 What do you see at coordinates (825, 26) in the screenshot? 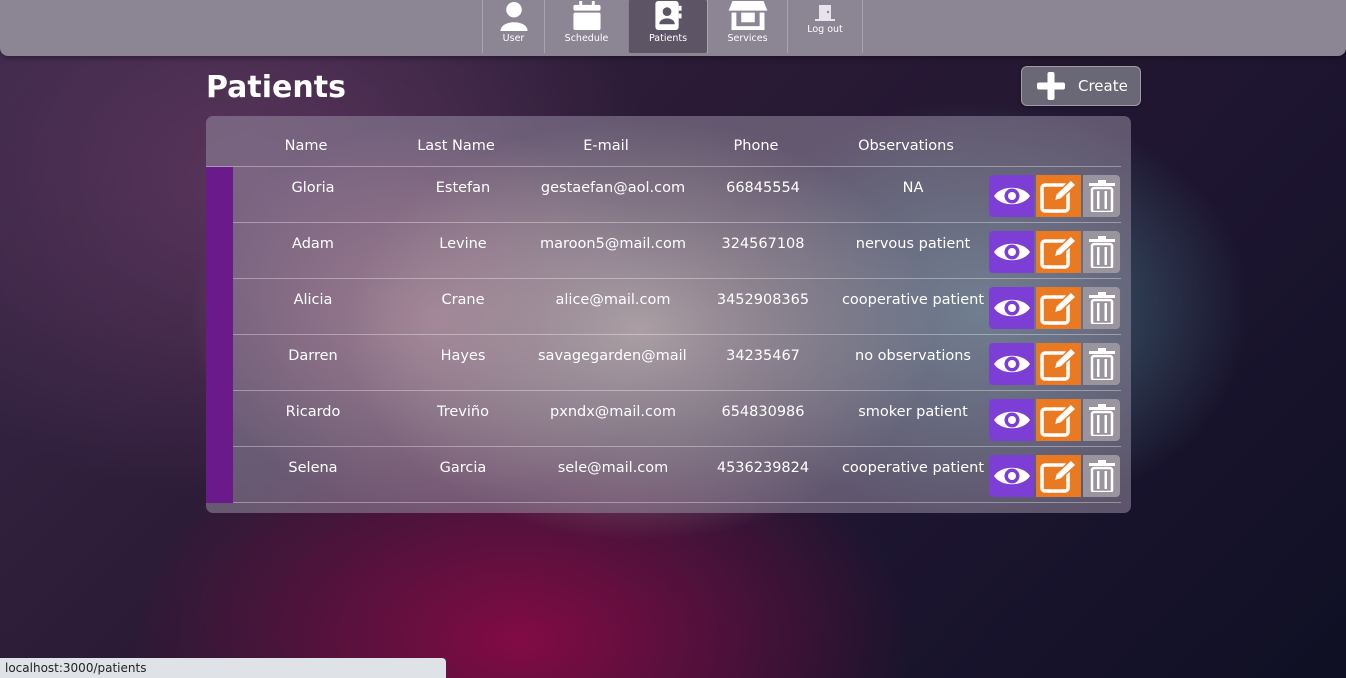
I see `nav-logout: Log out` at bounding box center [825, 26].